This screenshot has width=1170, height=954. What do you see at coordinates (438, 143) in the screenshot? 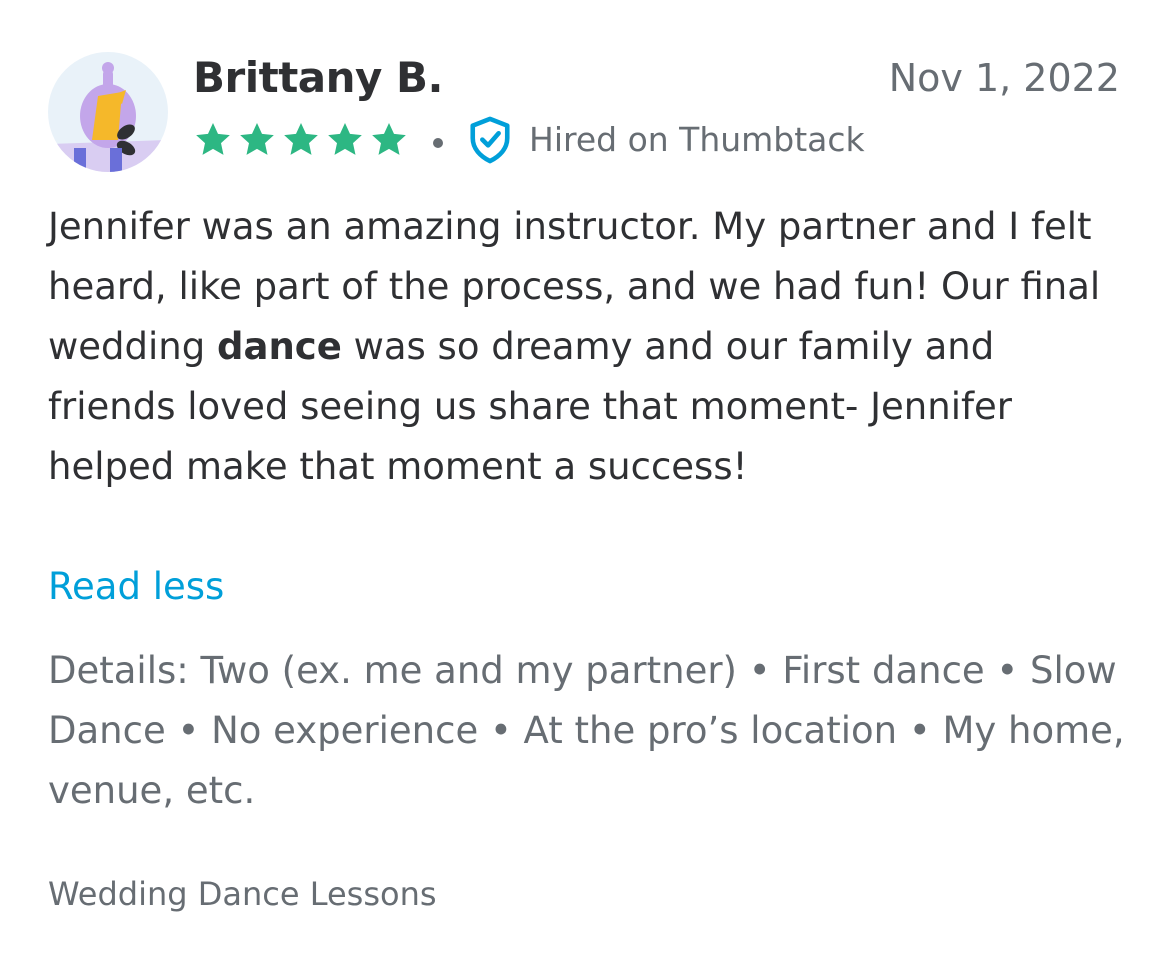
I see `separator-dot` at bounding box center [438, 143].